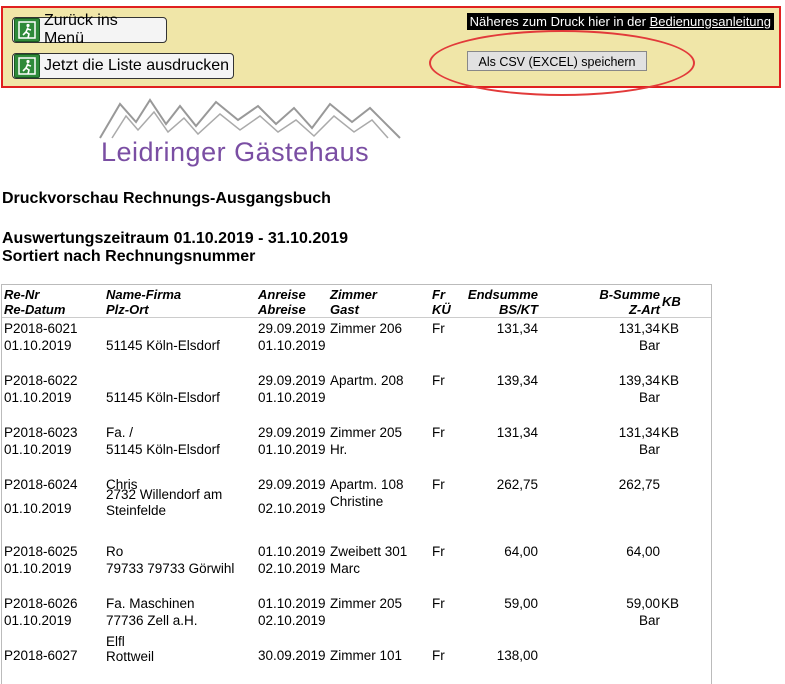  Describe the element at coordinates (639, 484) in the screenshot. I see `cell-bsumme: 262,75` at that location.